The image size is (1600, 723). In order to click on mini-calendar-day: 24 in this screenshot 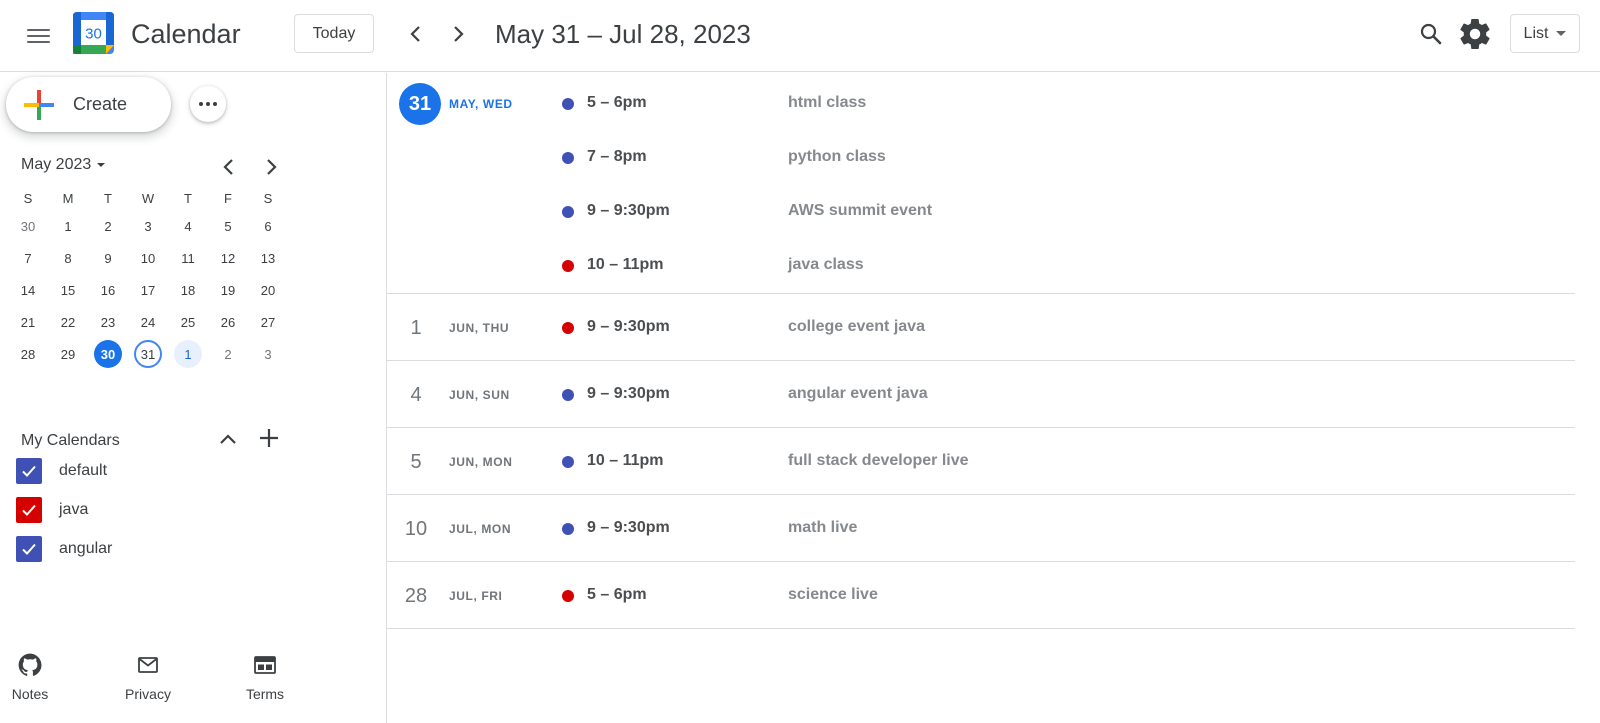, I will do `click(148, 322)`.